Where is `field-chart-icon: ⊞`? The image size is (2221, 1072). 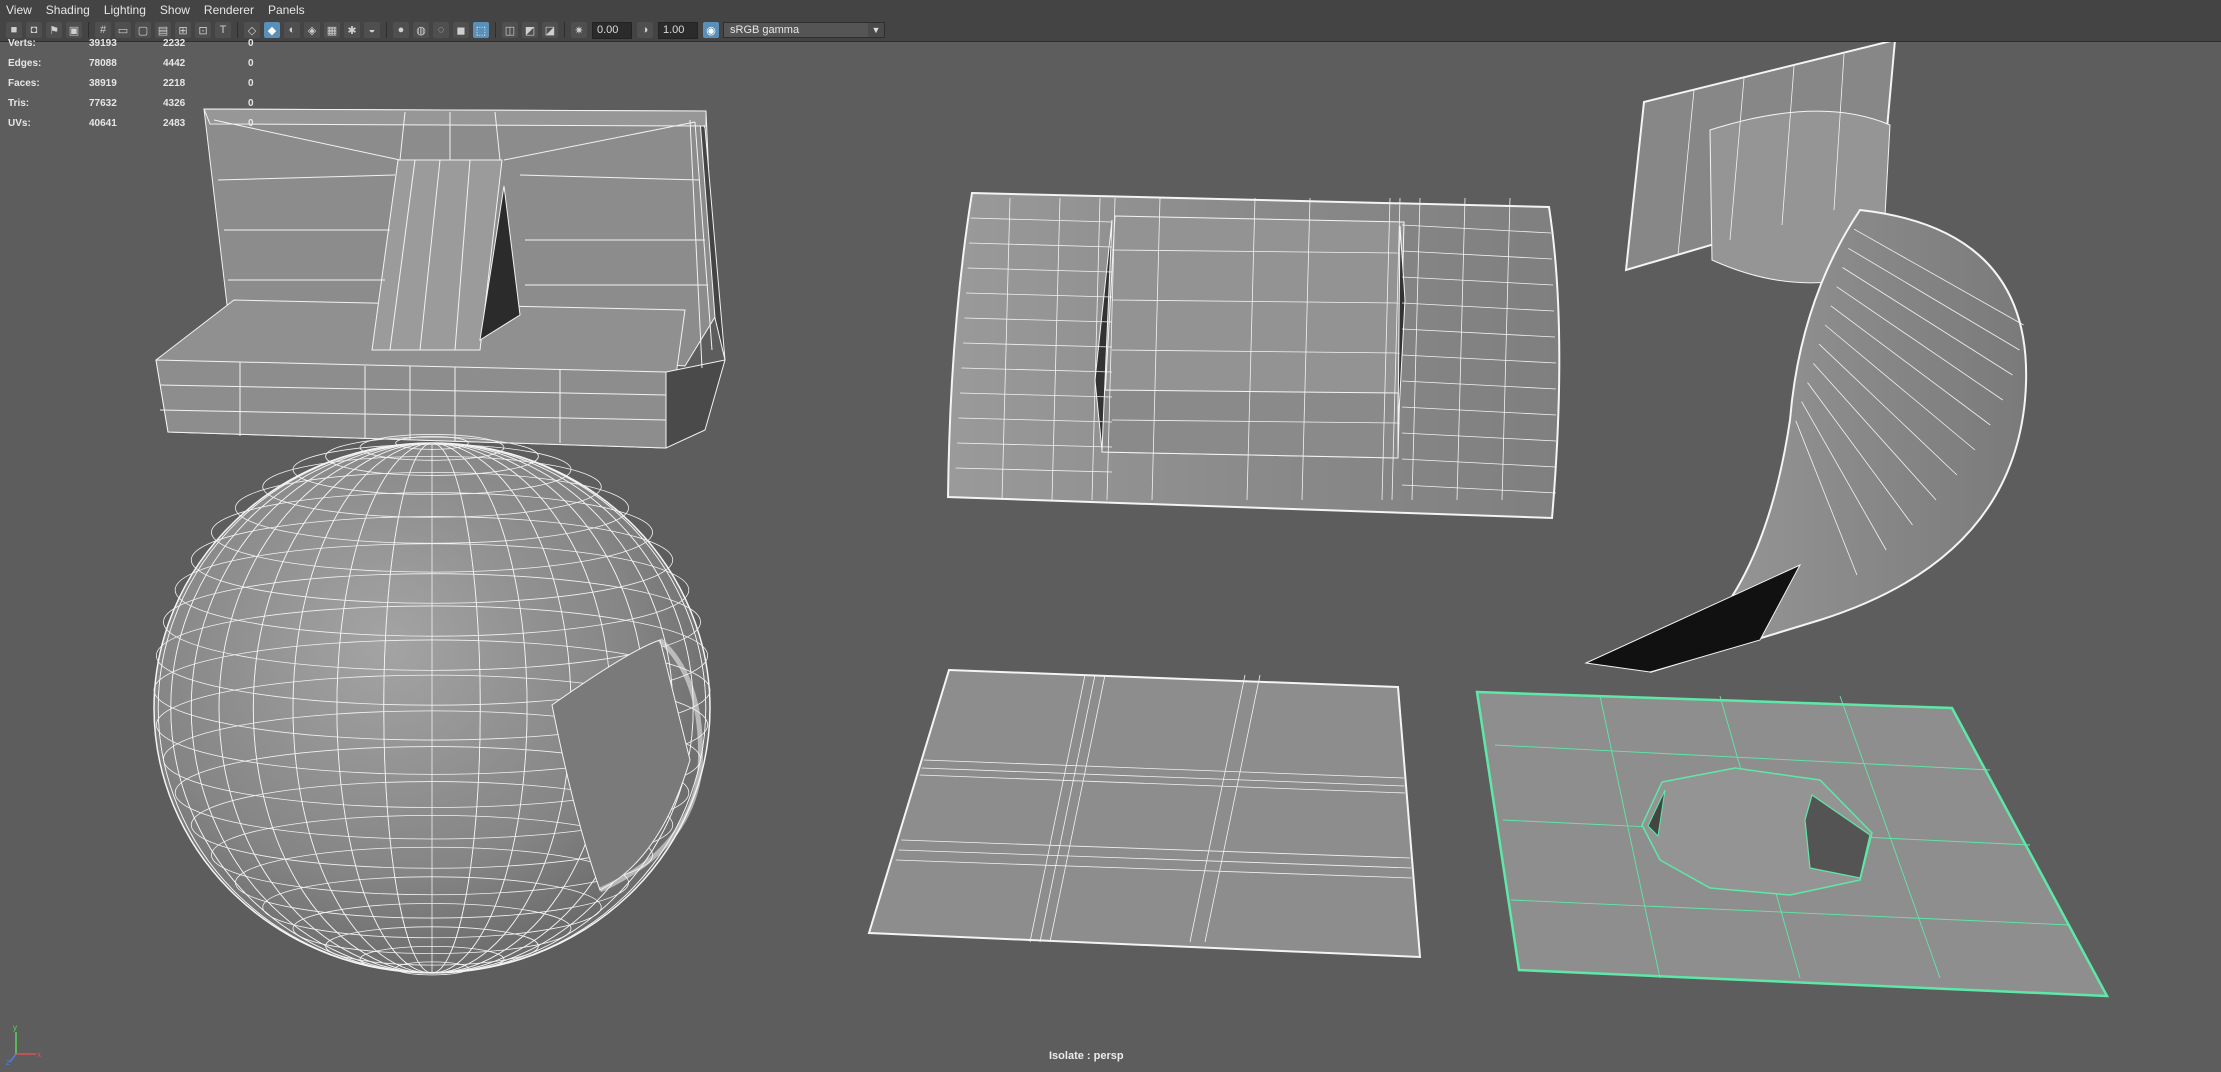
field-chart-icon: ⊞ is located at coordinates (183, 30).